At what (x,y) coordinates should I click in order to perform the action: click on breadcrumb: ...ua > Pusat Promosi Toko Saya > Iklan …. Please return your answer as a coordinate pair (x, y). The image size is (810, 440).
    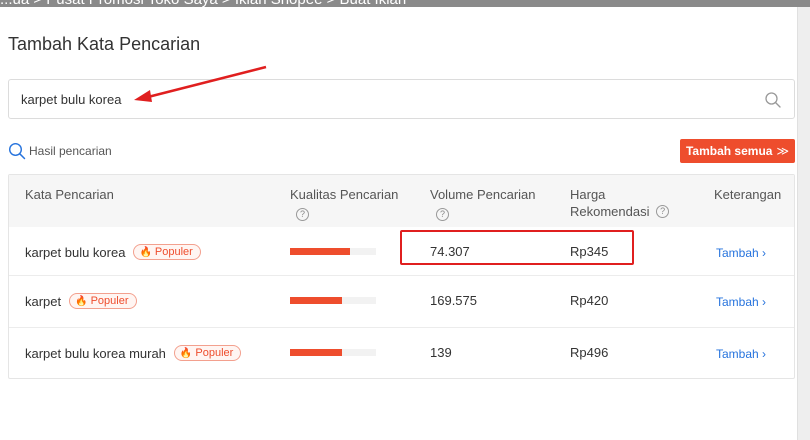
    Looking at the image, I should click on (203, 4).